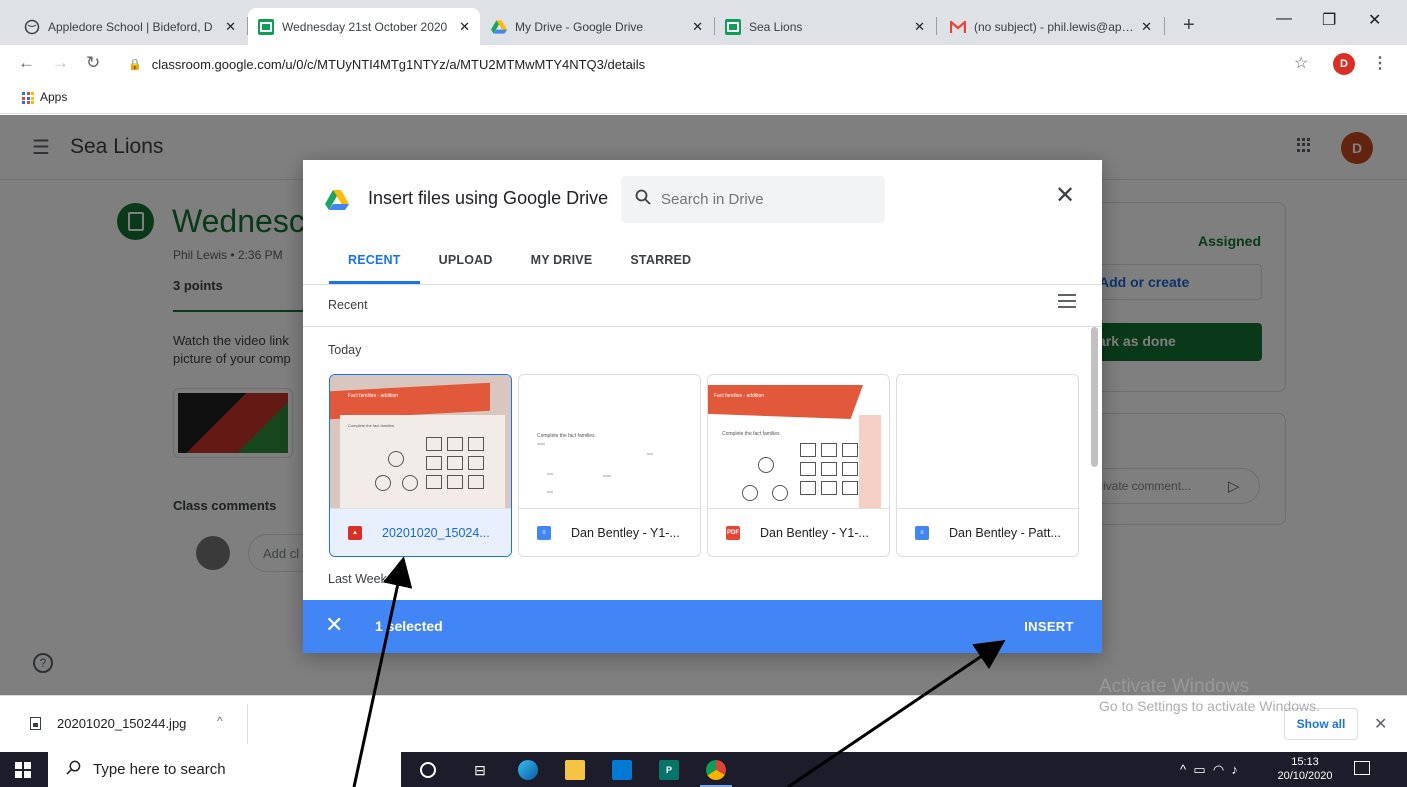  Describe the element at coordinates (422, 461) in the screenshot. I see `worksheet-photo: Complete the fact families.` at that location.